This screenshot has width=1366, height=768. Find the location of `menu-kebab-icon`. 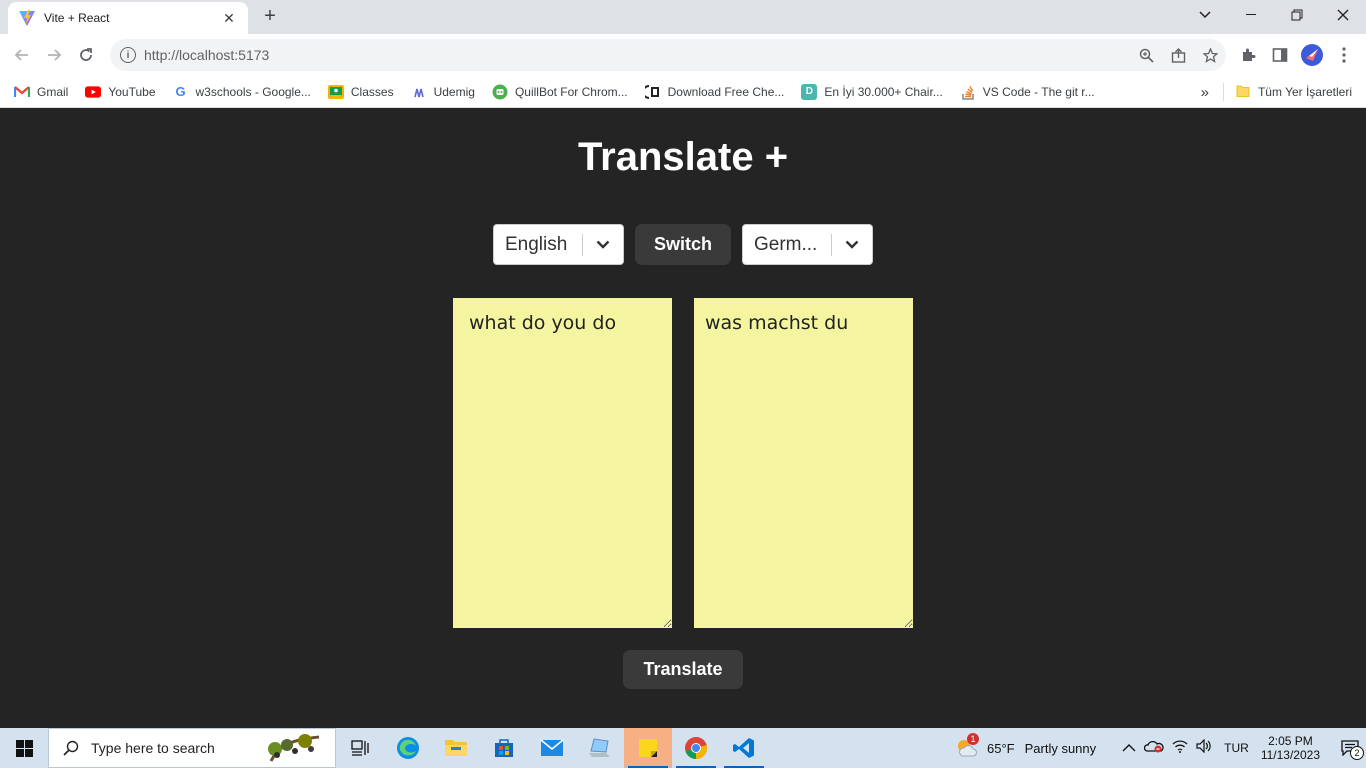

menu-kebab-icon is located at coordinates (1344, 55).